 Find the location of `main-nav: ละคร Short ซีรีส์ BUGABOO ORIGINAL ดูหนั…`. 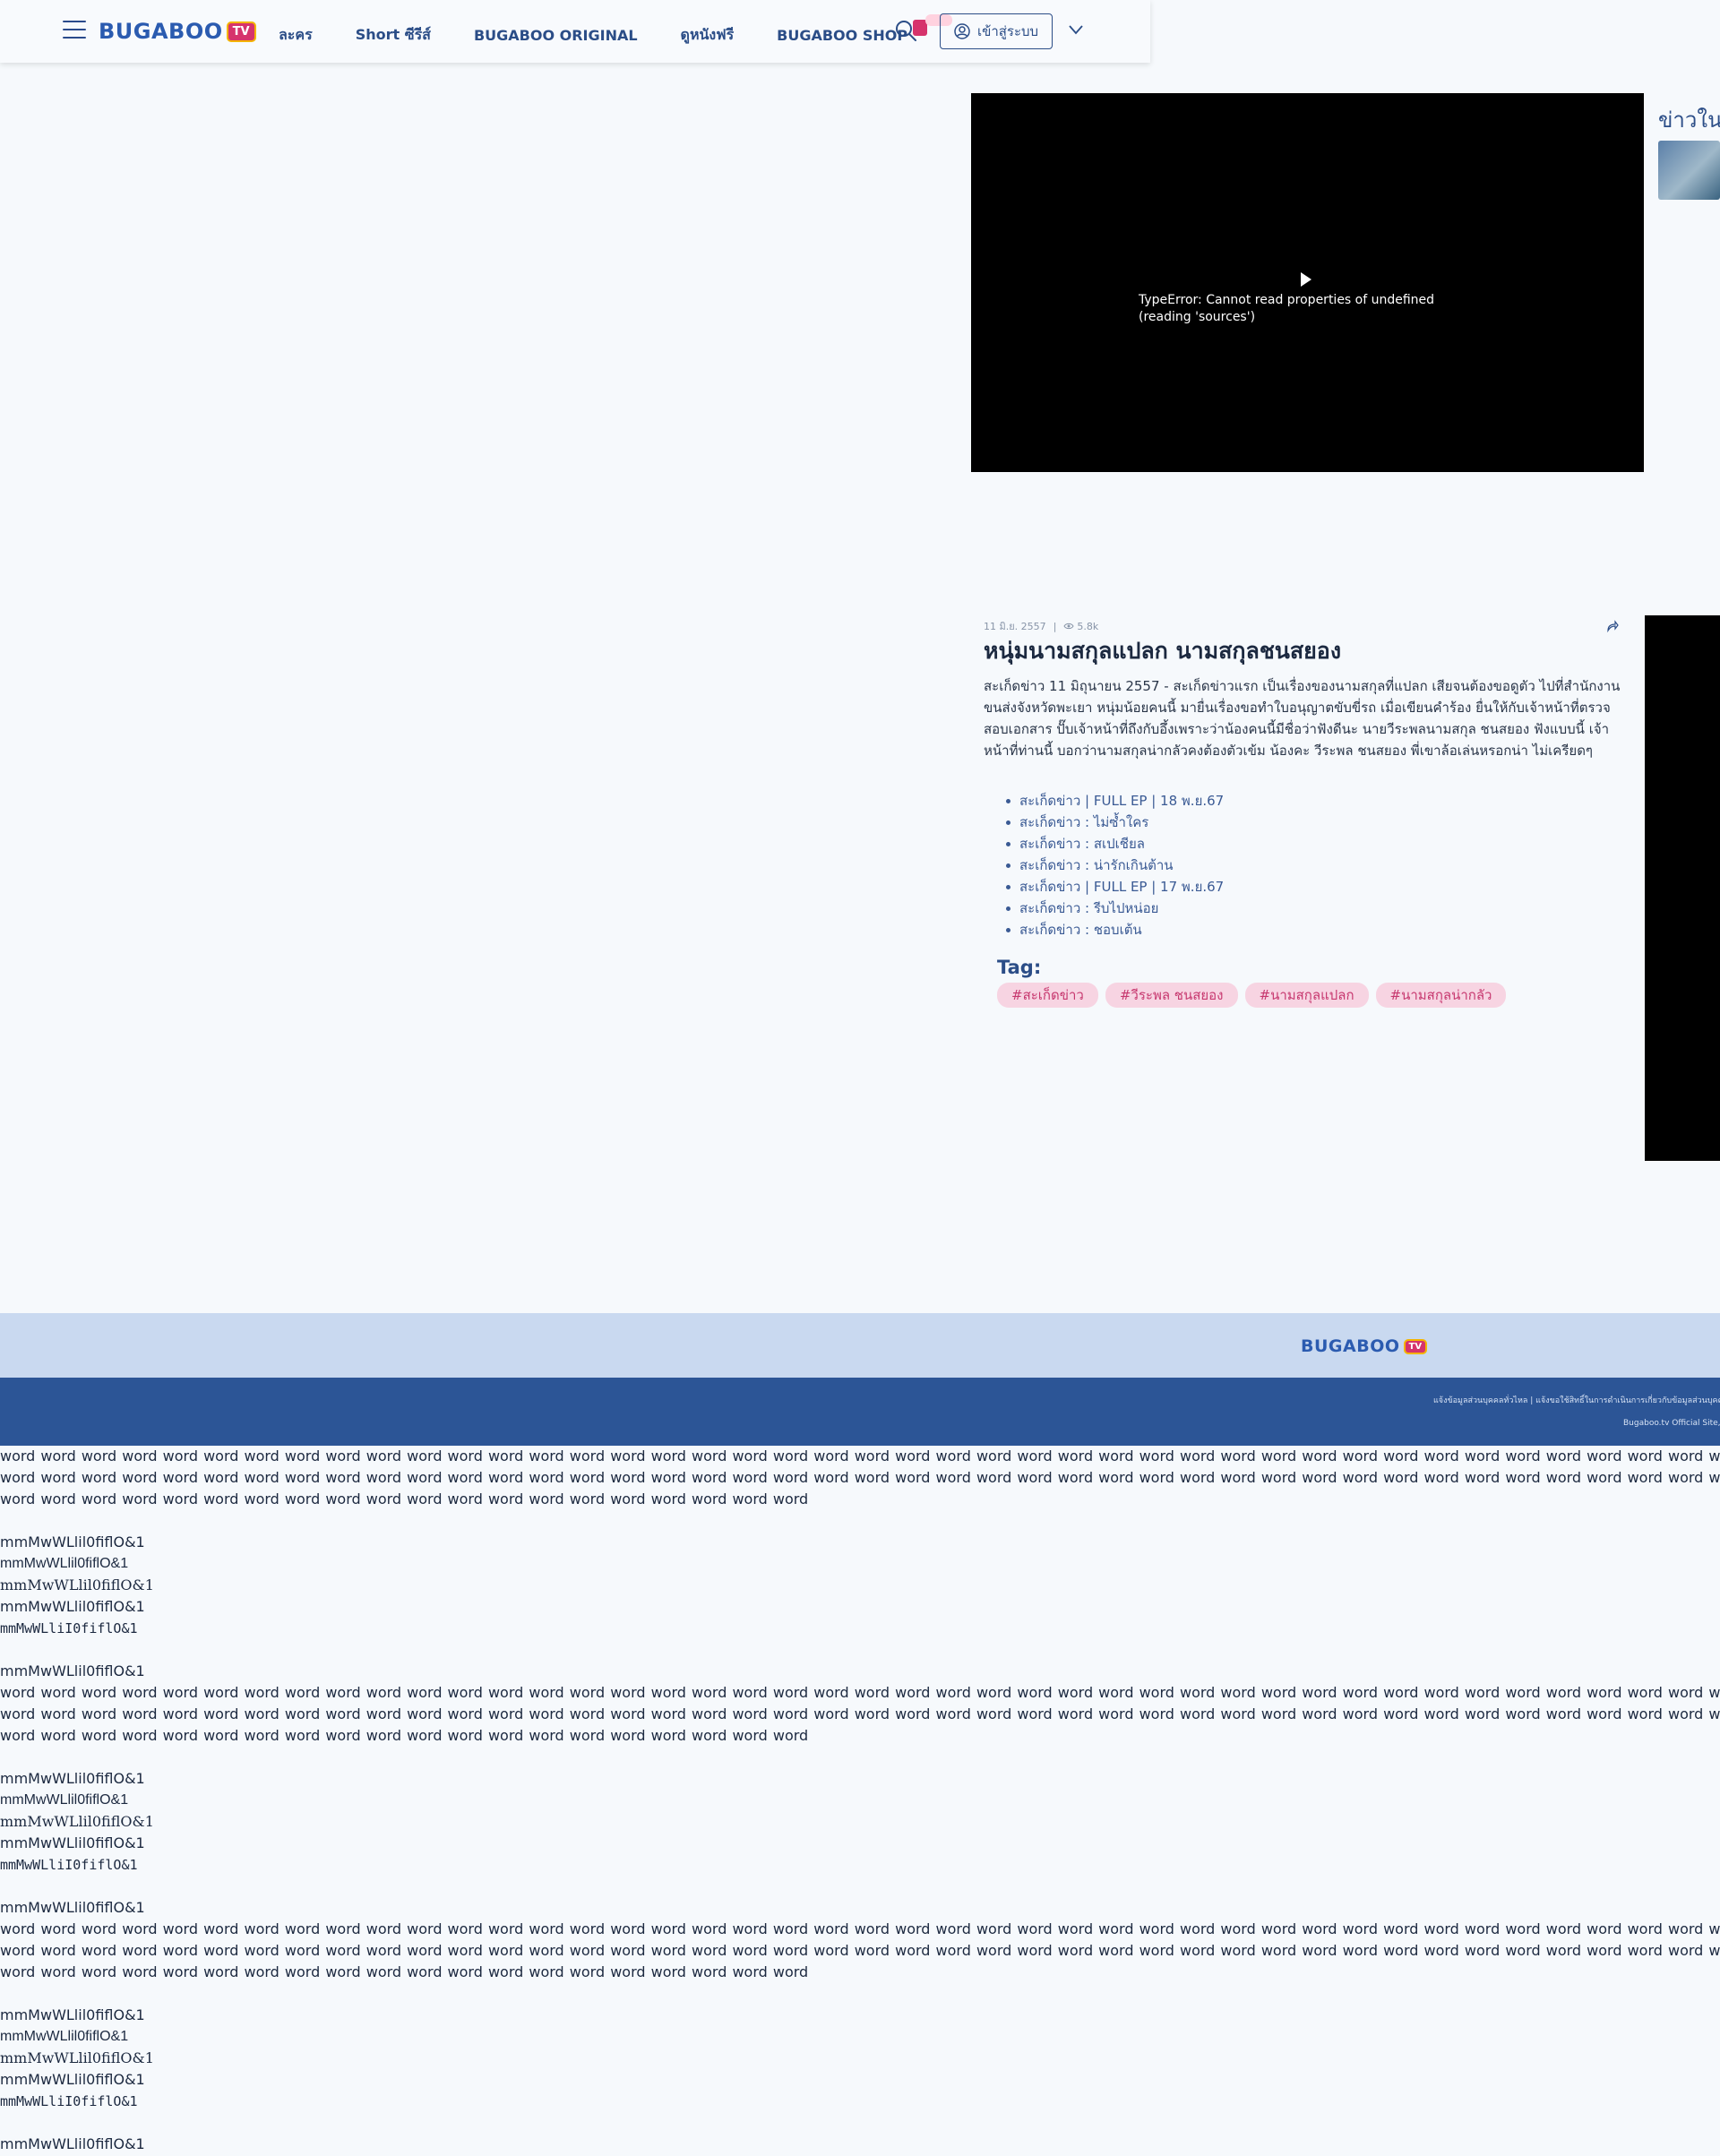

main-nav: ละคร Short ซีรีส์ BUGABOO ORIGINAL ดูหนั… is located at coordinates (616, 30).